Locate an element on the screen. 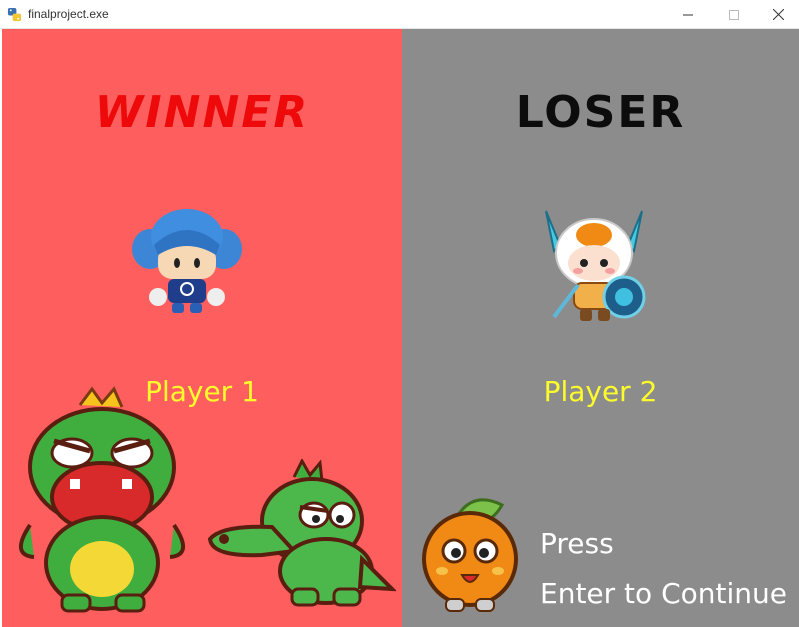 The height and width of the screenshot is (627, 799). prompt-press-text: Press is located at coordinates (577, 543).